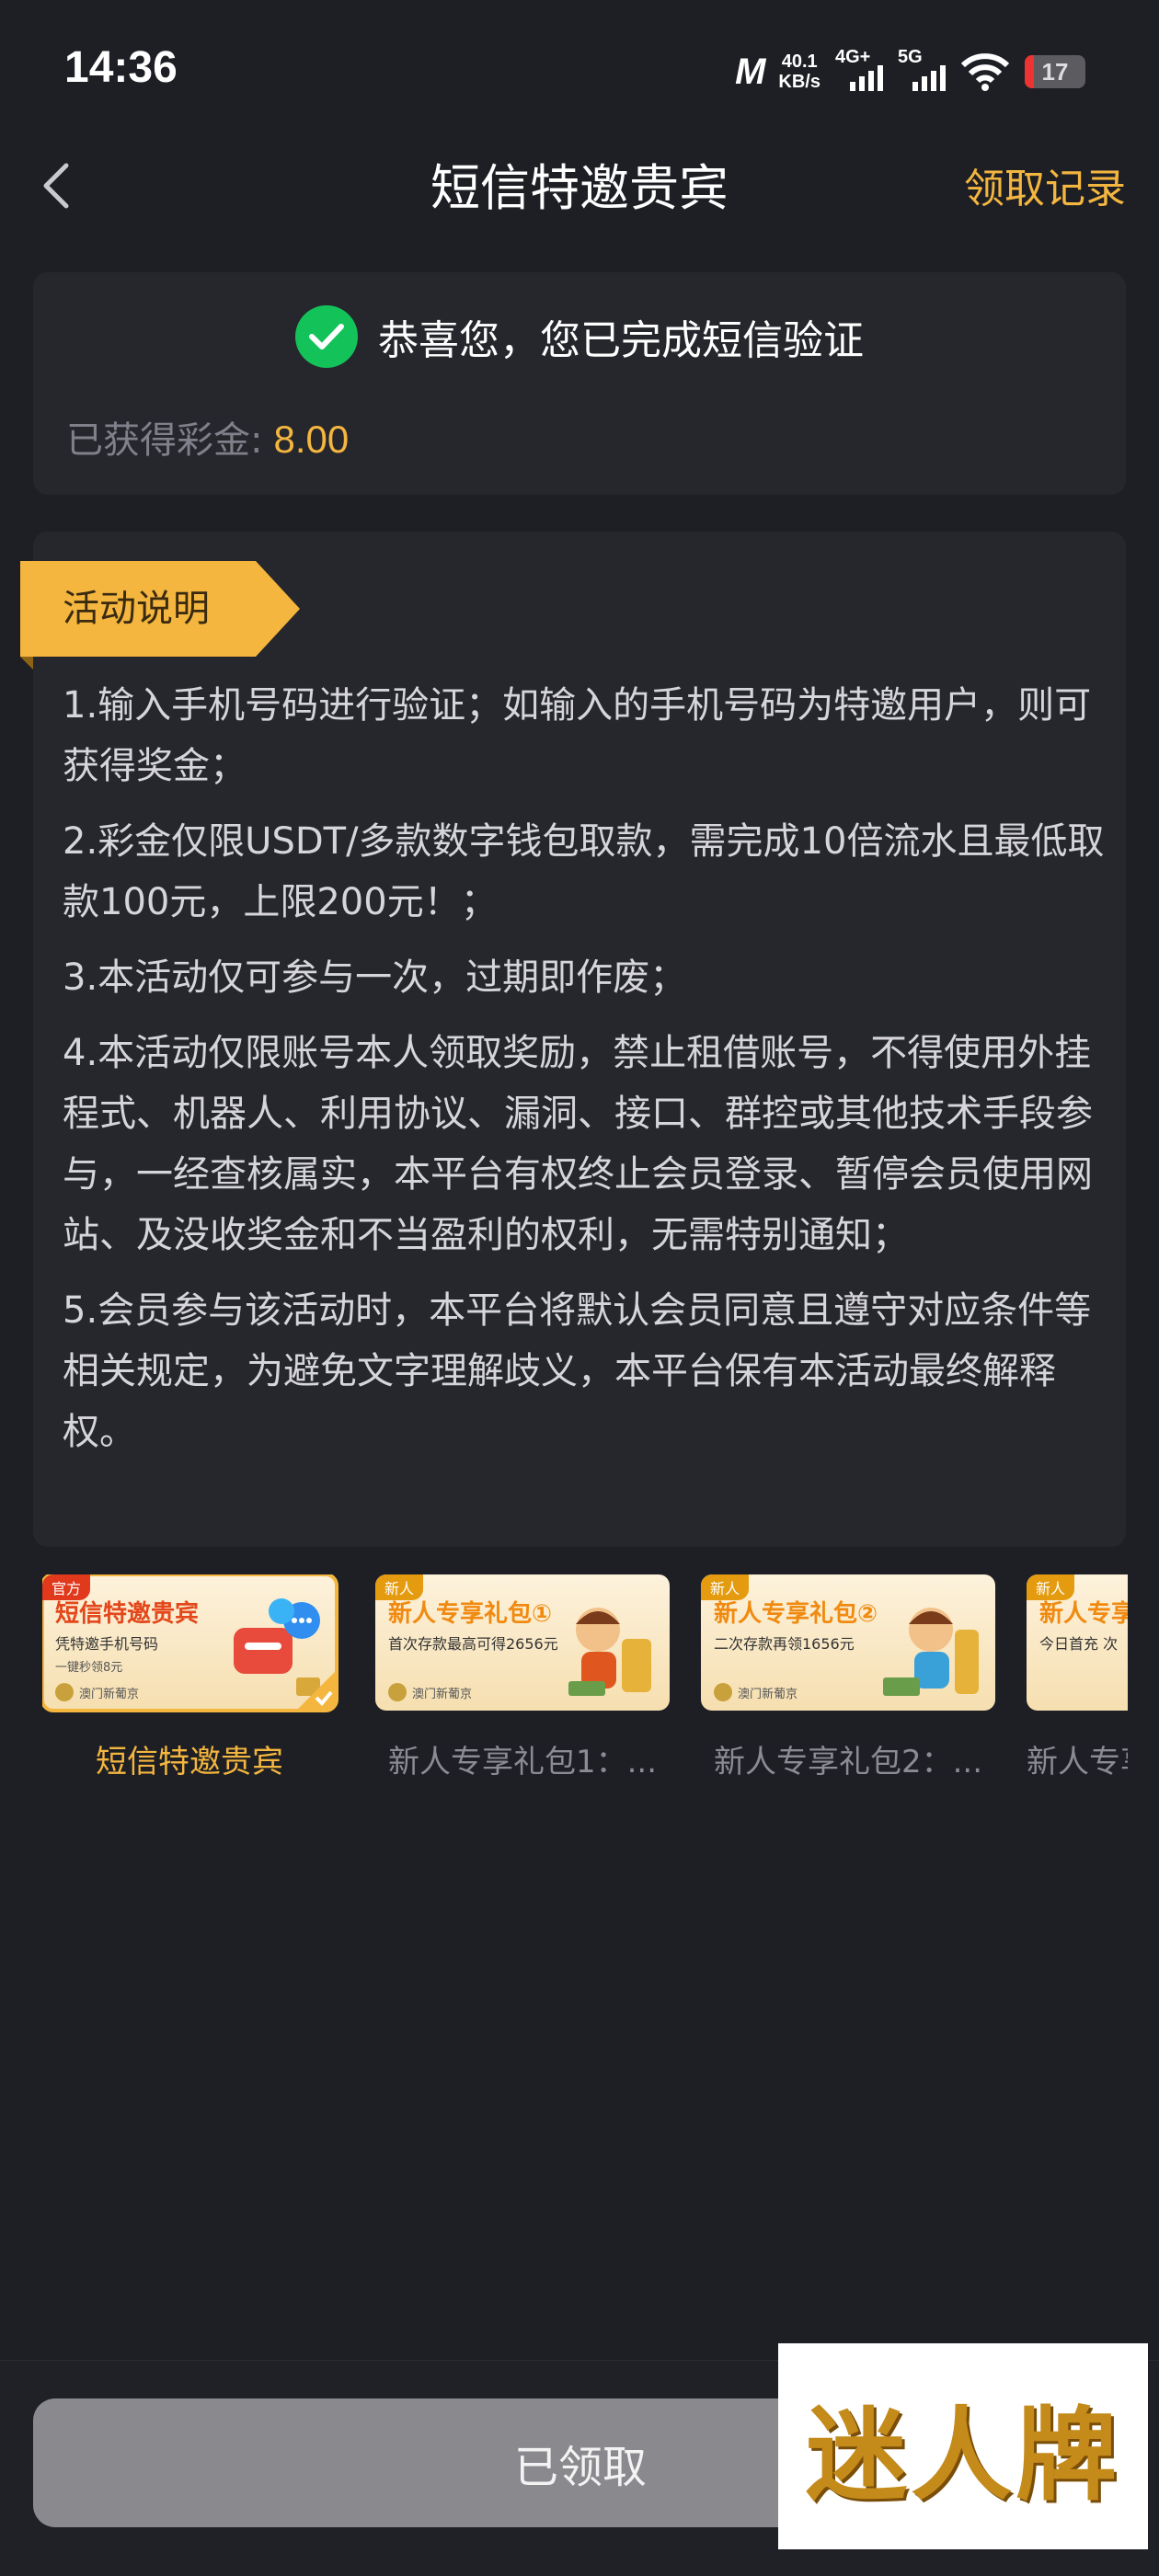 The height and width of the screenshot is (2576, 1159). Describe the element at coordinates (799, 62) in the screenshot. I see `network-speed-value: 40.1` at that location.